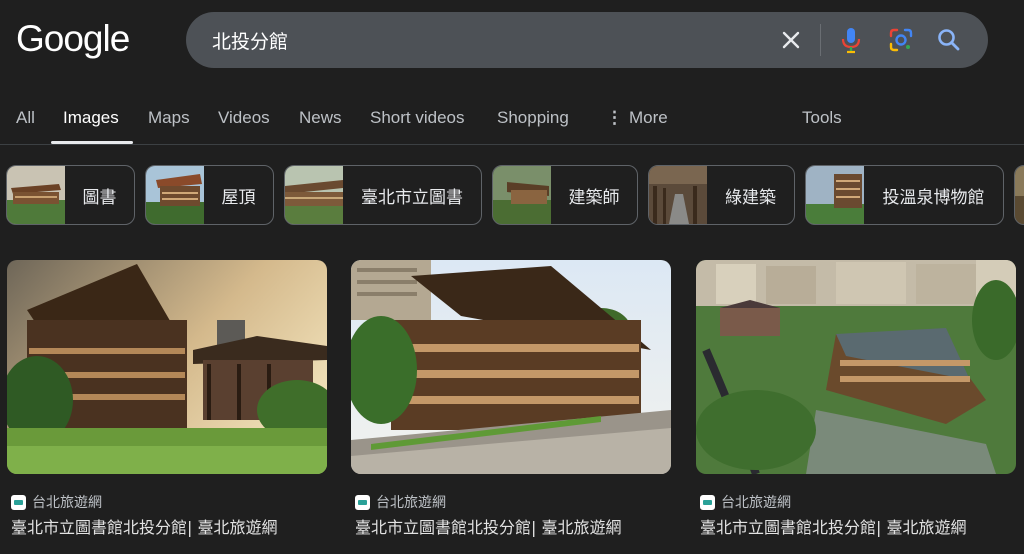 The height and width of the screenshot is (554, 1024). What do you see at coordinates (587, 40) in the screenshot?
I see `search-bar: 北投分館` at bounding box center [587, 40].